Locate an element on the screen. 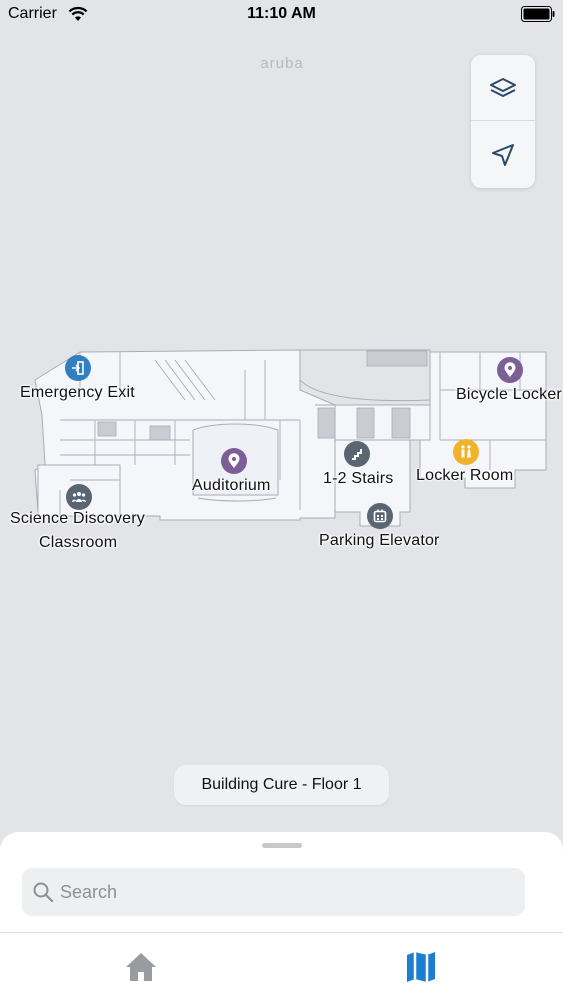  auditorium-label: Auditorium is located at coordinates (231, 485).